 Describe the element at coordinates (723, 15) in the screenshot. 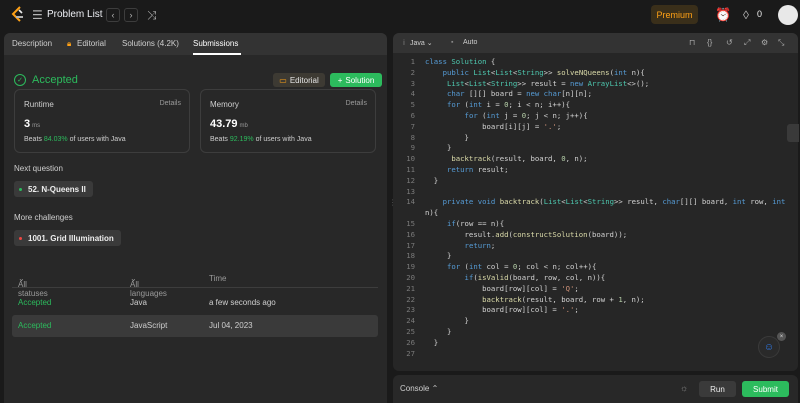

I see `timer-icon: ⏰` at that location.